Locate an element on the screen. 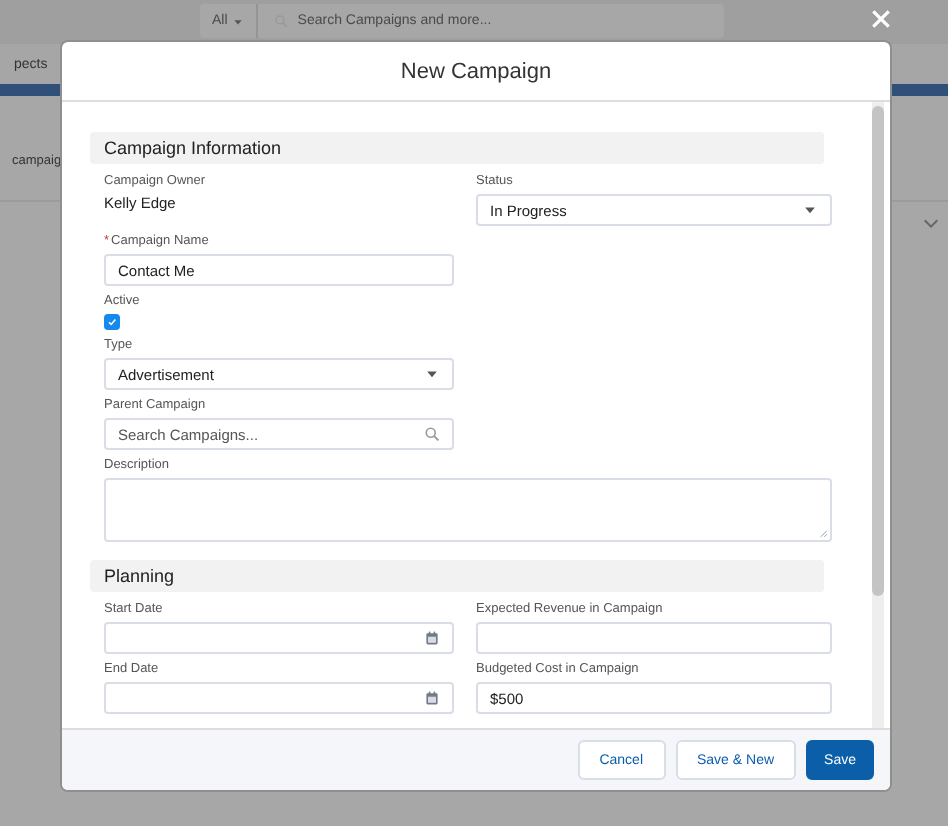 This screenshot has width=948, height=826. scroll-thumb is located at coordinates (878, 351).